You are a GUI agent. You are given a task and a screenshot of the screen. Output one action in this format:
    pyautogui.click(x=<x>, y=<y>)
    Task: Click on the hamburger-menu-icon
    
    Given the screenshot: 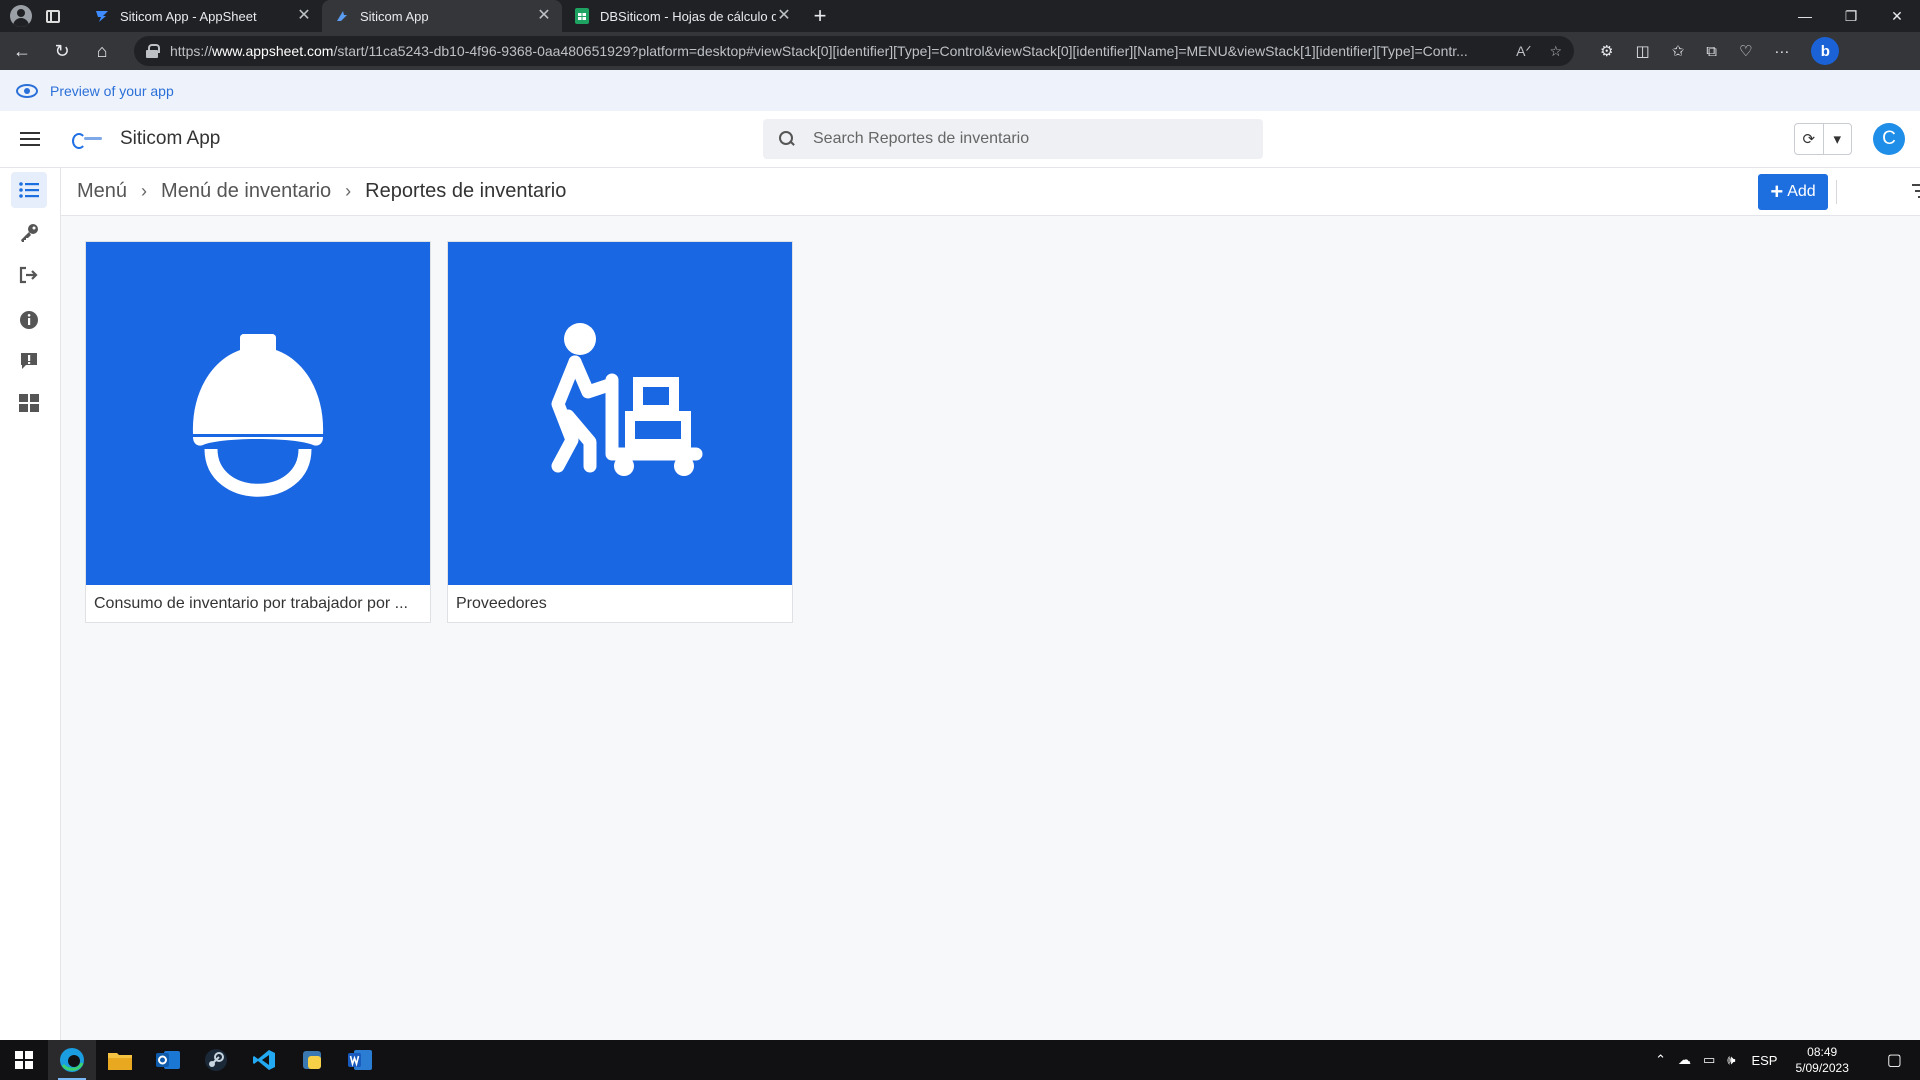 What is the action you would take?
    pyautogui.click(x=30, y=139)
    